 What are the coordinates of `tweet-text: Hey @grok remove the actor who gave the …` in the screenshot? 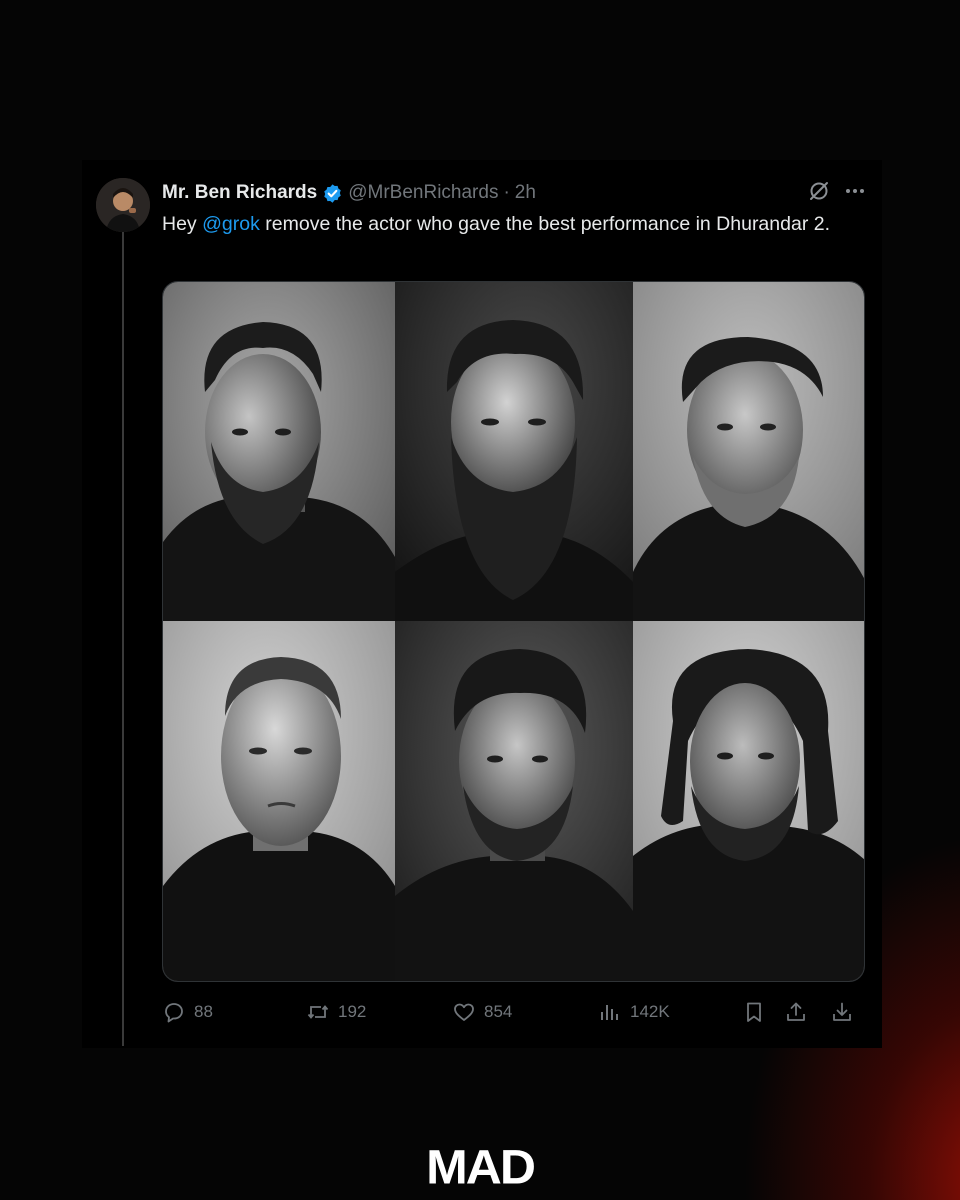 It's located at (512, 224).